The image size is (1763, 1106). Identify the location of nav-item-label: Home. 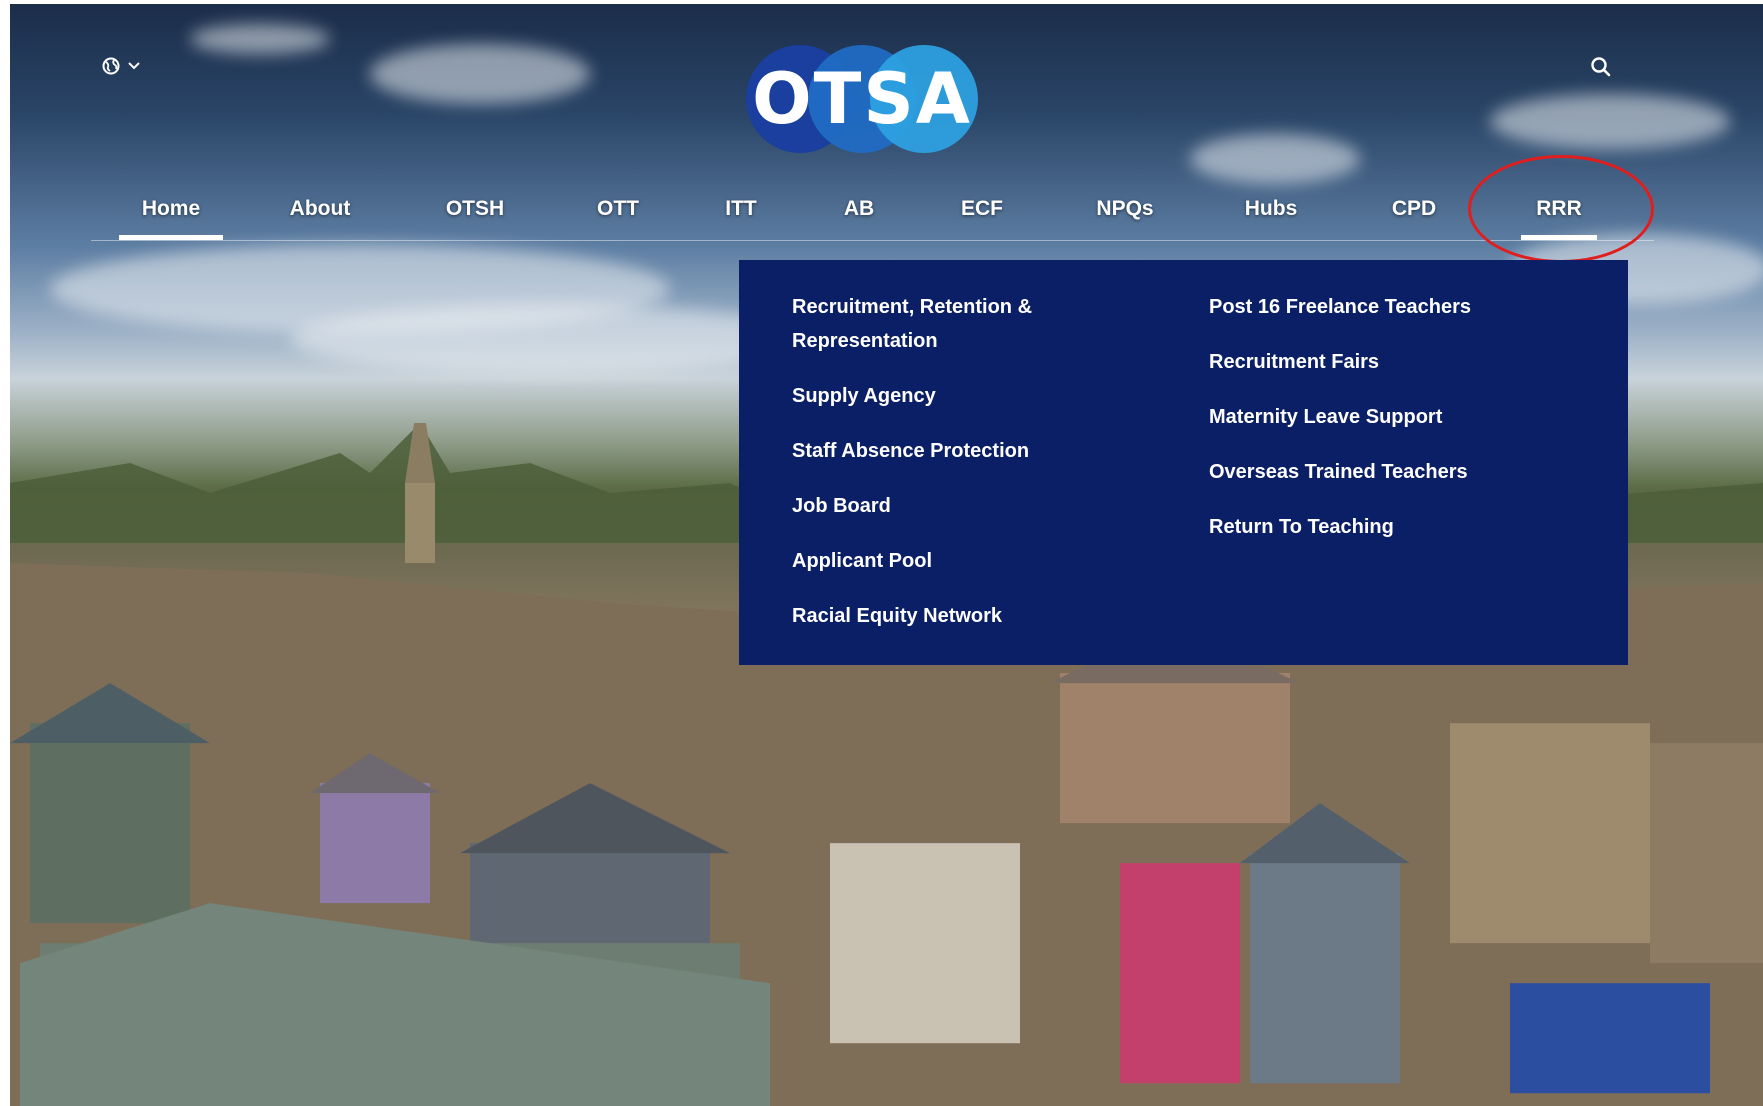
(171, 208).